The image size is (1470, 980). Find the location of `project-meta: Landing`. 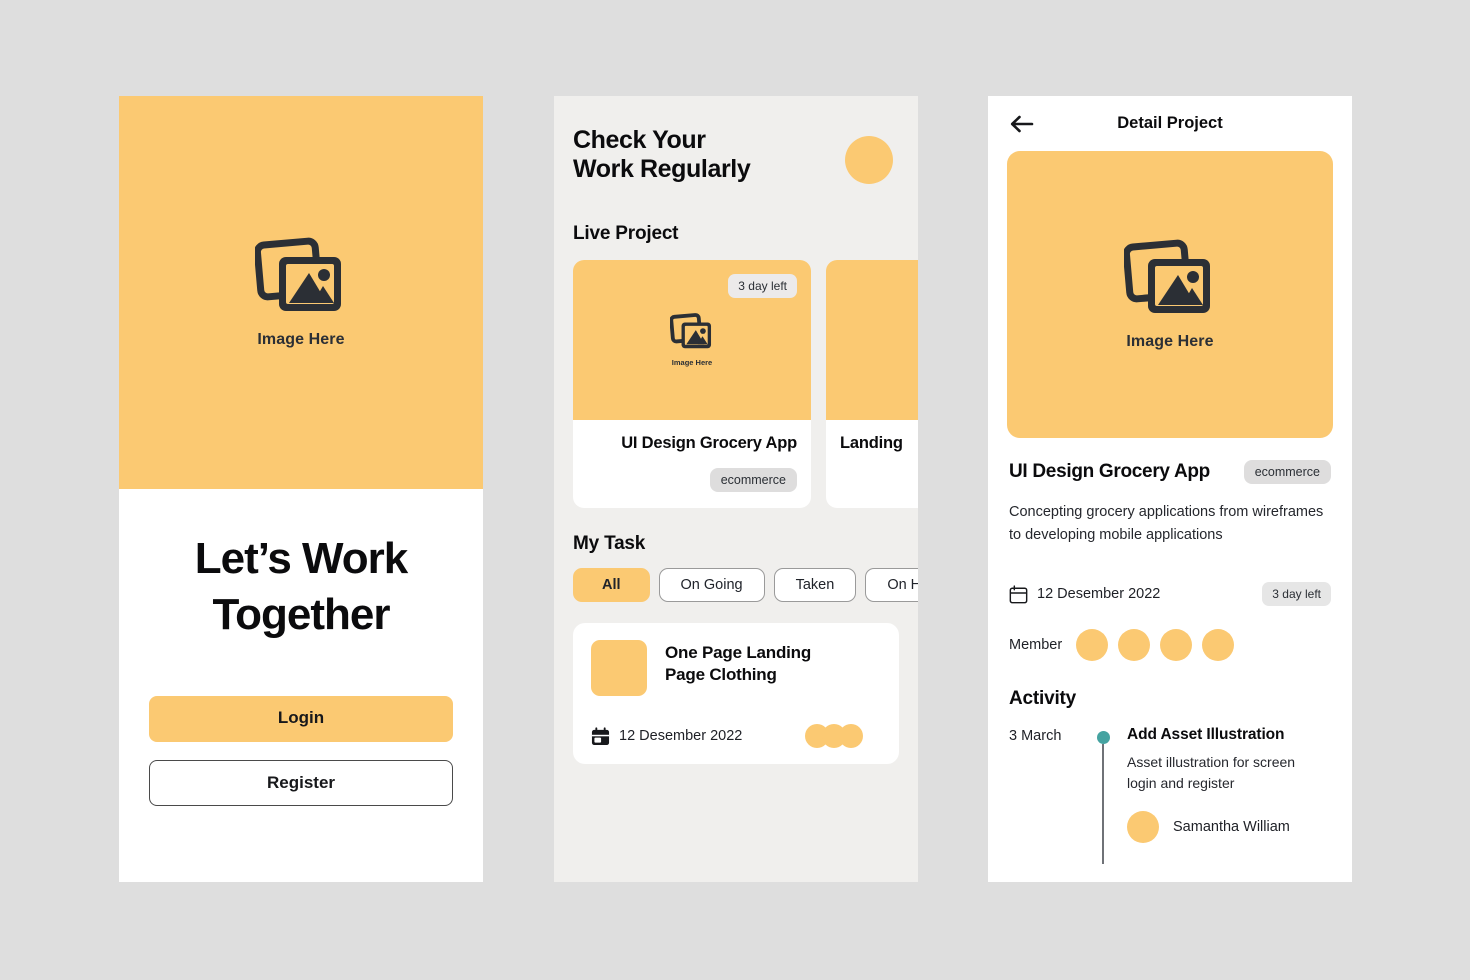

project-meta: Landing is located at coordinates (872, 459).